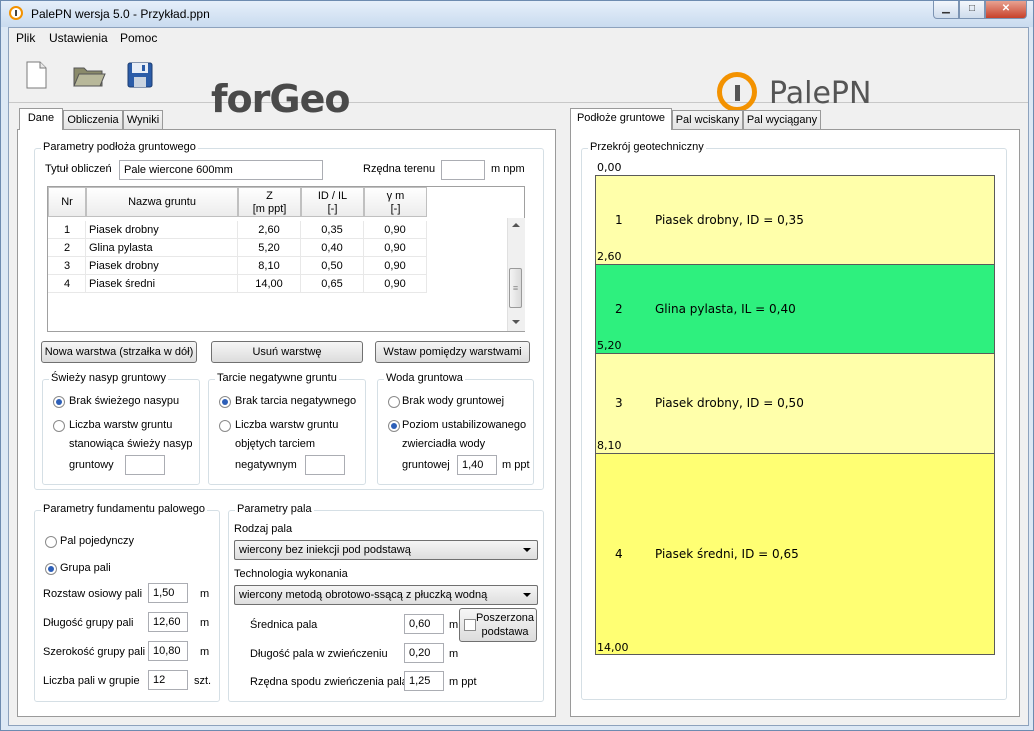  I want to click on minimize-icon: ▁, so click(946, 10).